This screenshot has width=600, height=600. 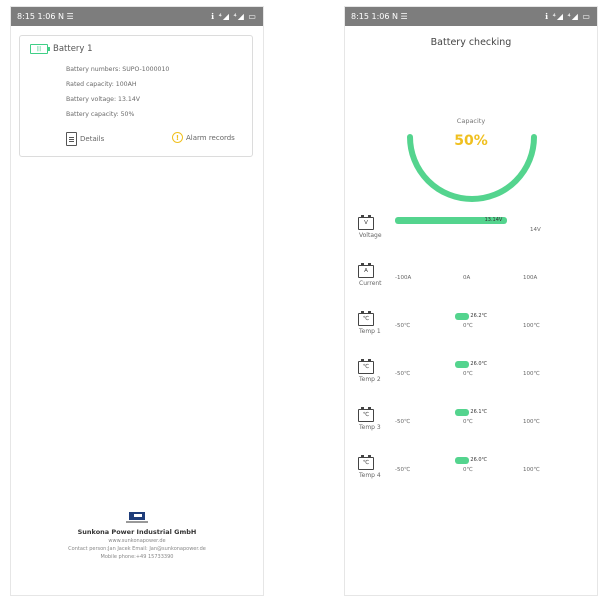 What do you see at coordinates (177, 137) in the screenshot?
I see `alert-icon: !` at bounding box center [177, 137].